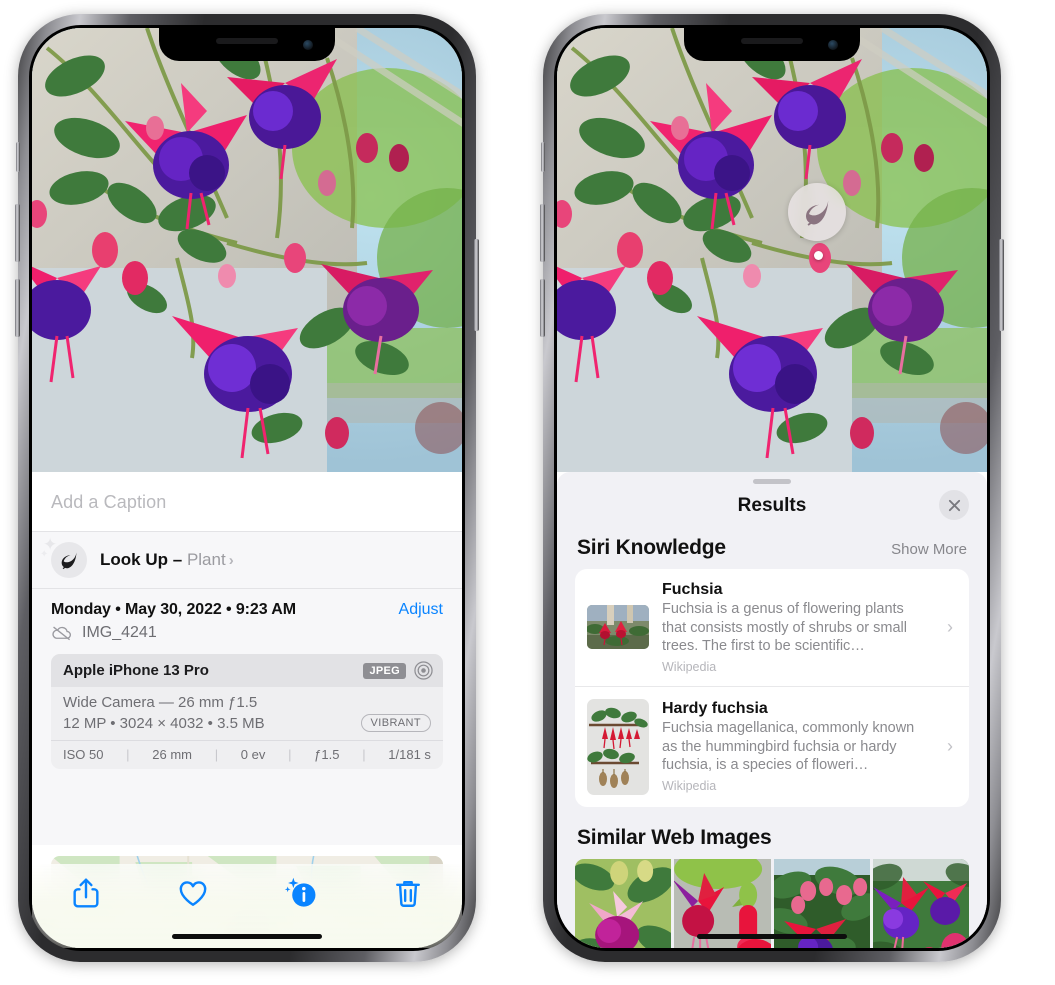 The height and width of the screenshot is (985, 1055). I want to click on exif-shutter: 1/181 s, so click(409, 754).